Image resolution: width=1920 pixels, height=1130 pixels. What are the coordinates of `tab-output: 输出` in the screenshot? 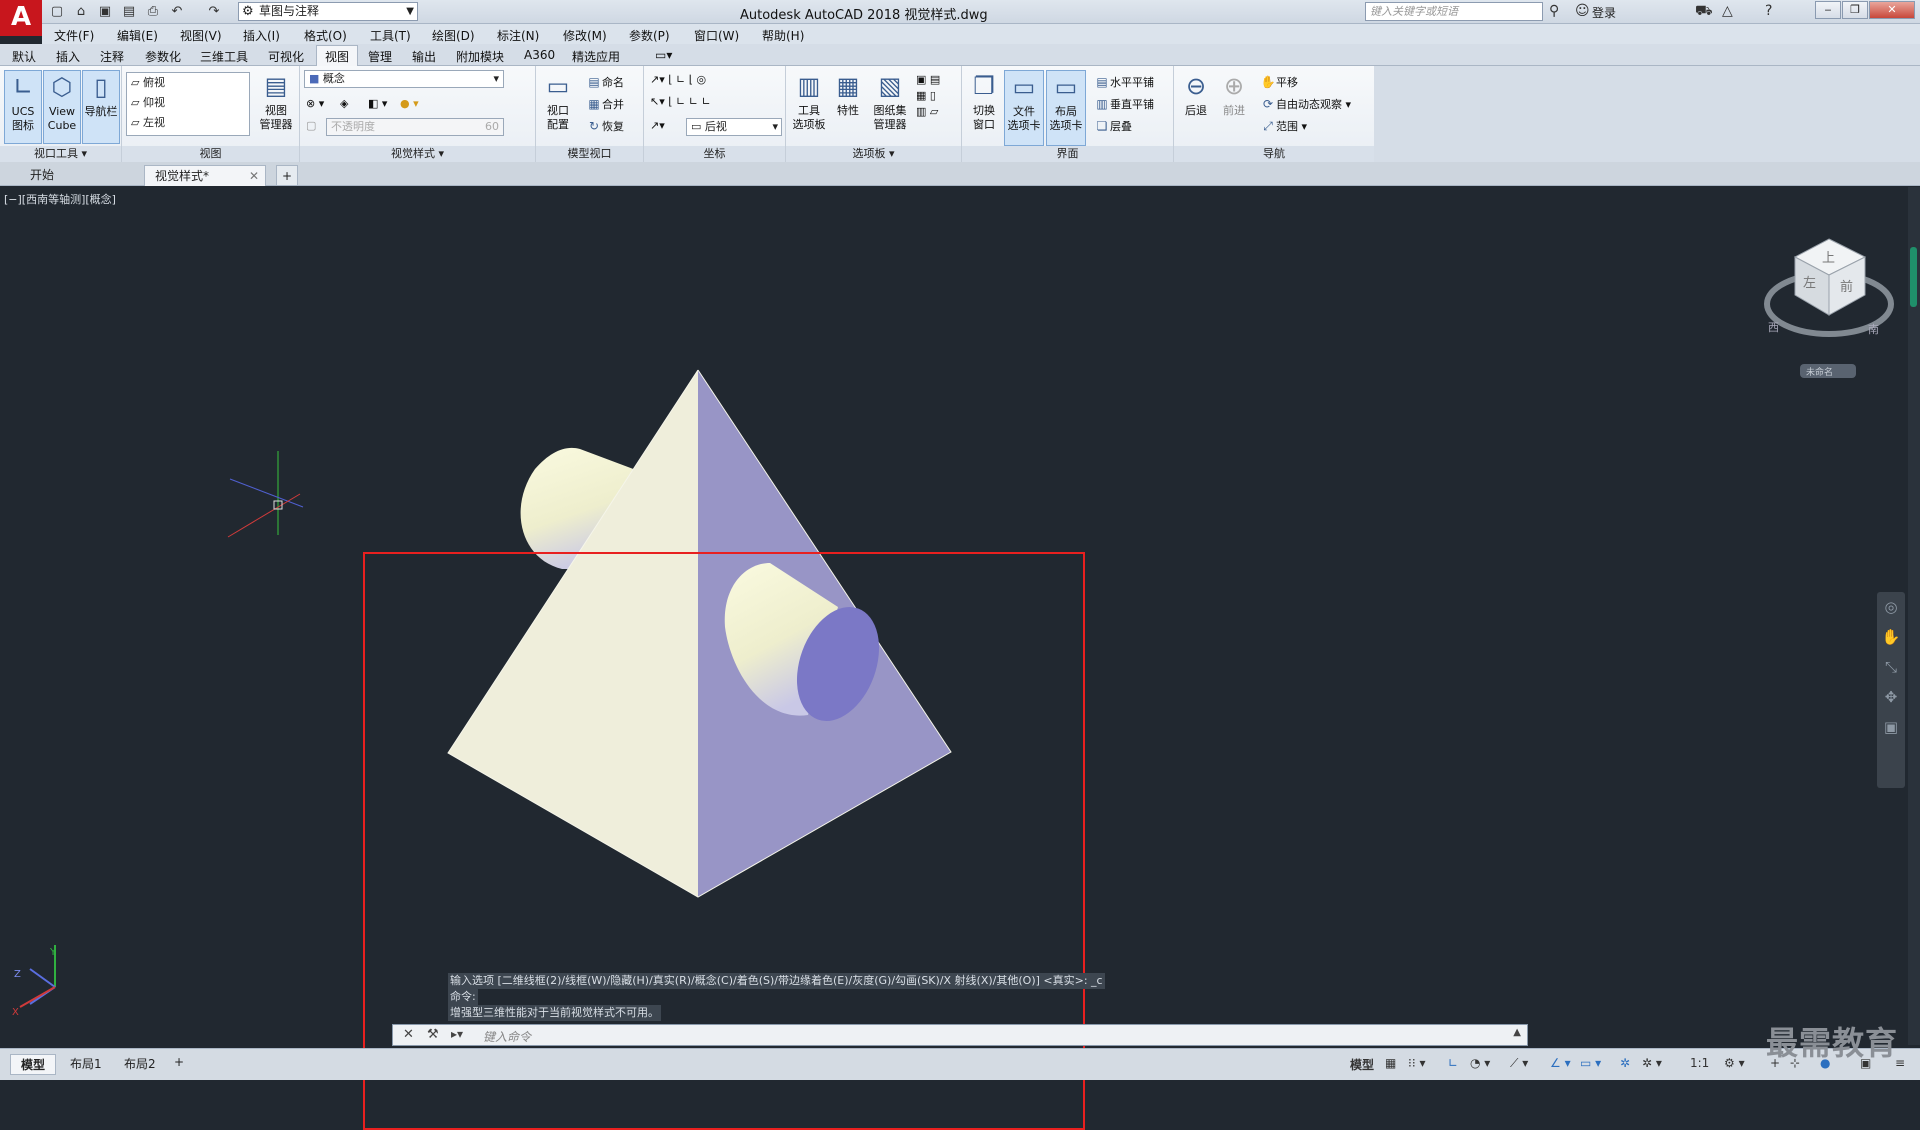 It's located at (424, 56).